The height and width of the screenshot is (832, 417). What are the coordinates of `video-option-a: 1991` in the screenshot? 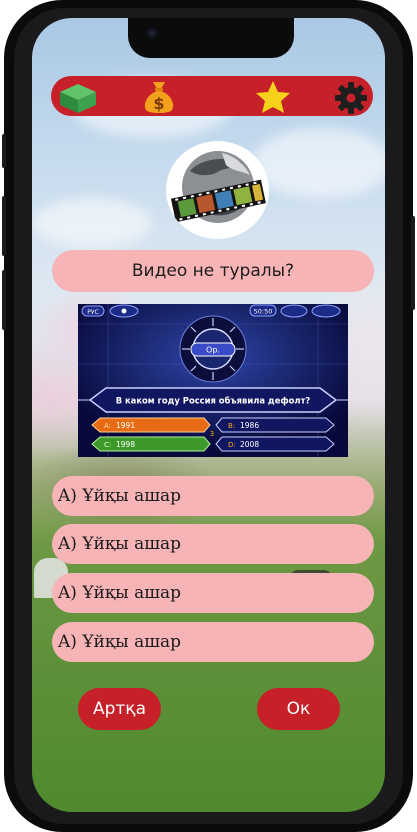 It's located at (125, 425).